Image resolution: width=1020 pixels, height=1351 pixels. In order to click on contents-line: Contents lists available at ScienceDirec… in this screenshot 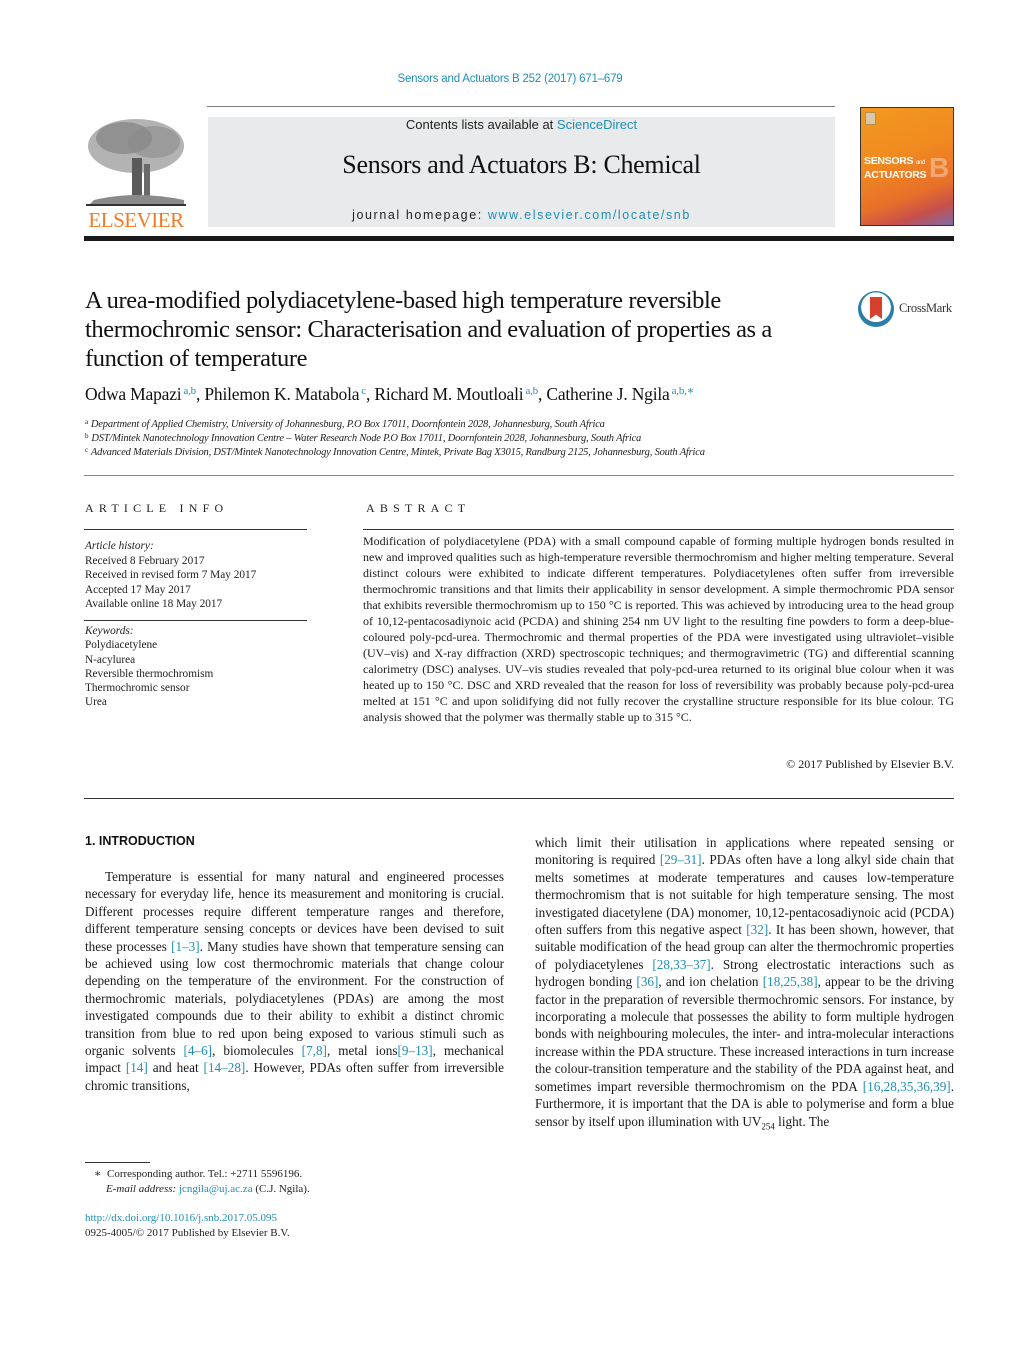, I will do `click(521, 124)`.